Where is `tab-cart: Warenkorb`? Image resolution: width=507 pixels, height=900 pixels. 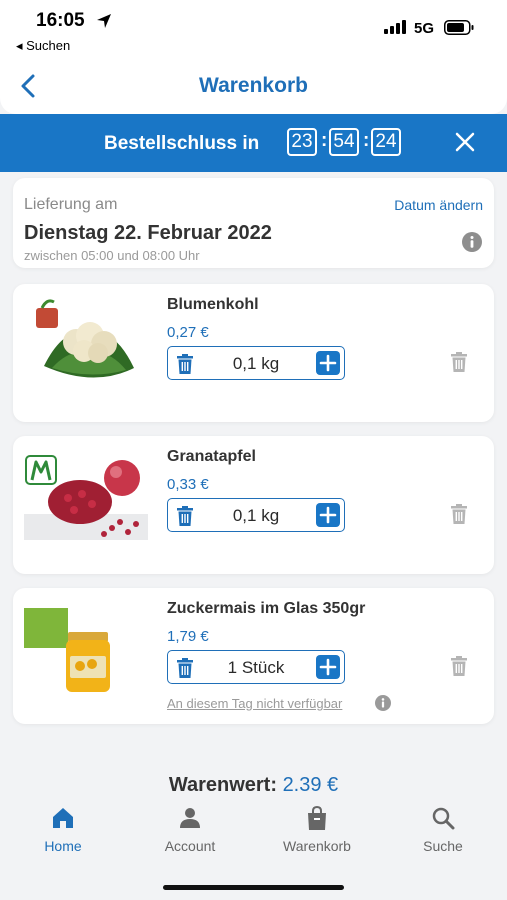 tab-cart: Warenkorb is located at coordinates (317, 836).